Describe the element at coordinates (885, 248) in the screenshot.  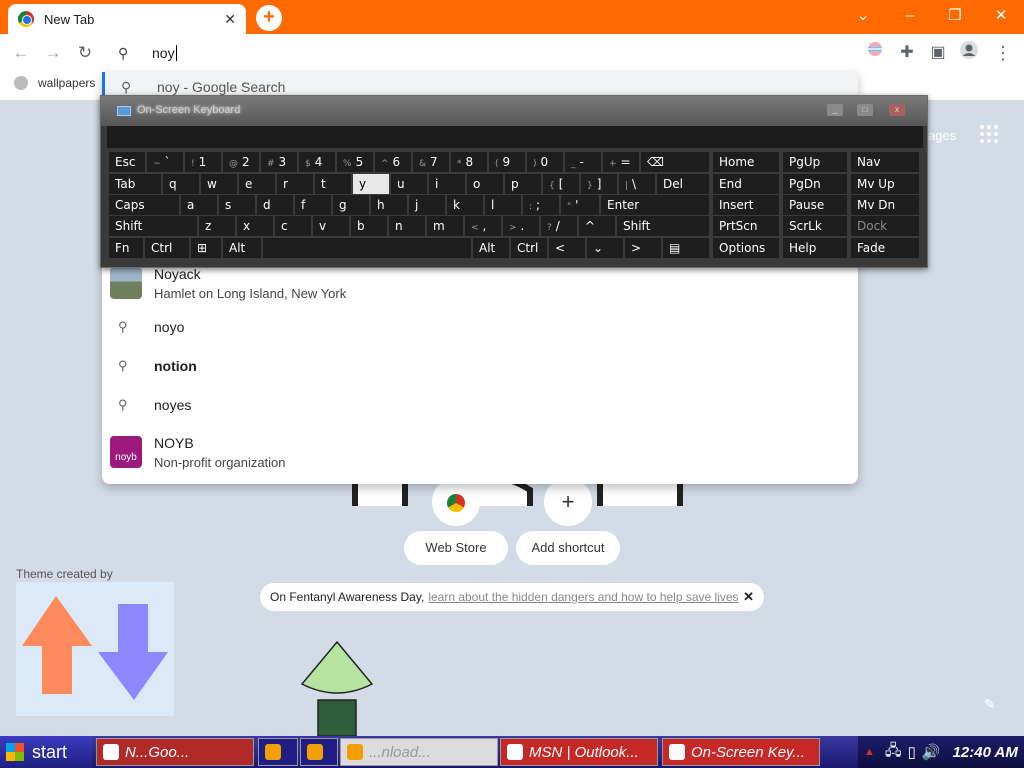
I see `osk-nav-key-fade: Fade` at that location.